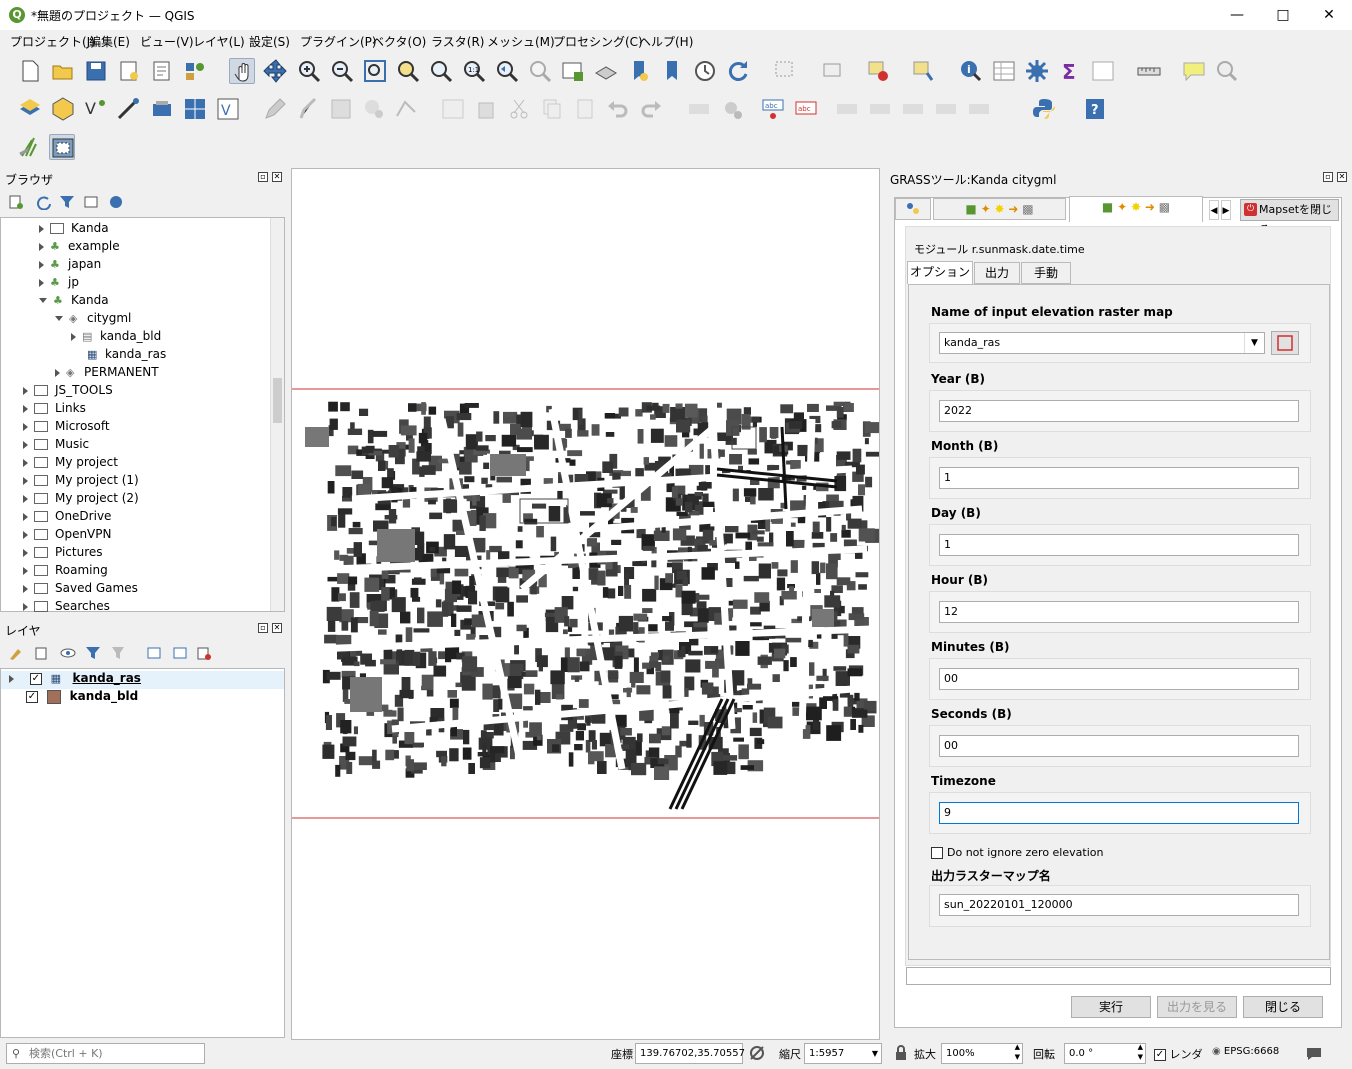 The height and width of the screenshot is (1069, 1352). I want to click on new-virtual-layer-icon, so click(195, 109).